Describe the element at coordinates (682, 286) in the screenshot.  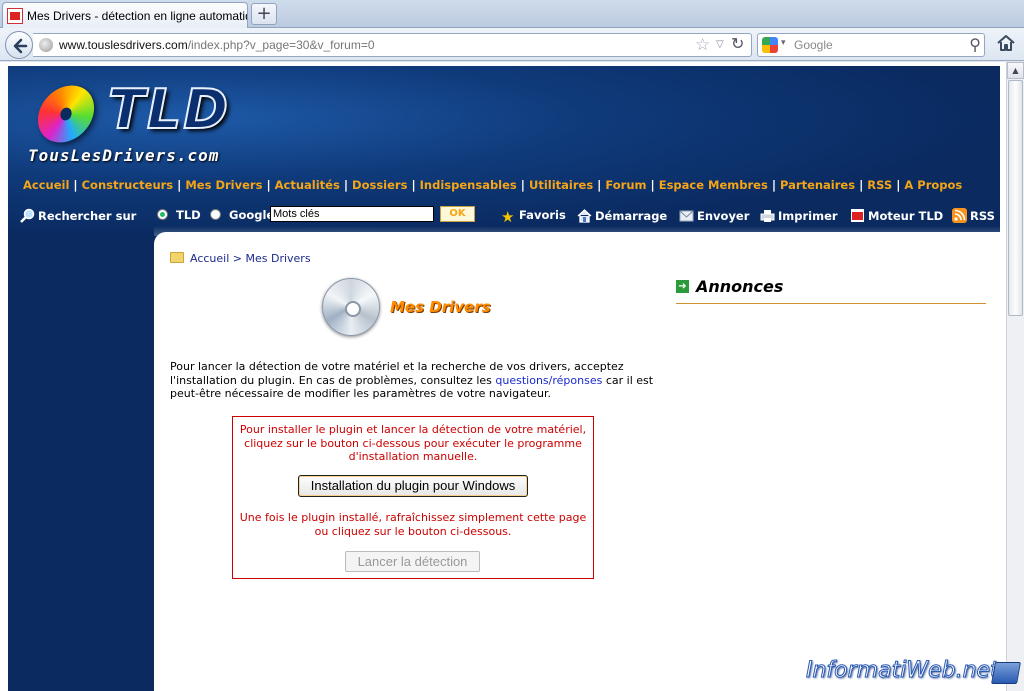
I see `arrow-right-icon: ➜` at that location.